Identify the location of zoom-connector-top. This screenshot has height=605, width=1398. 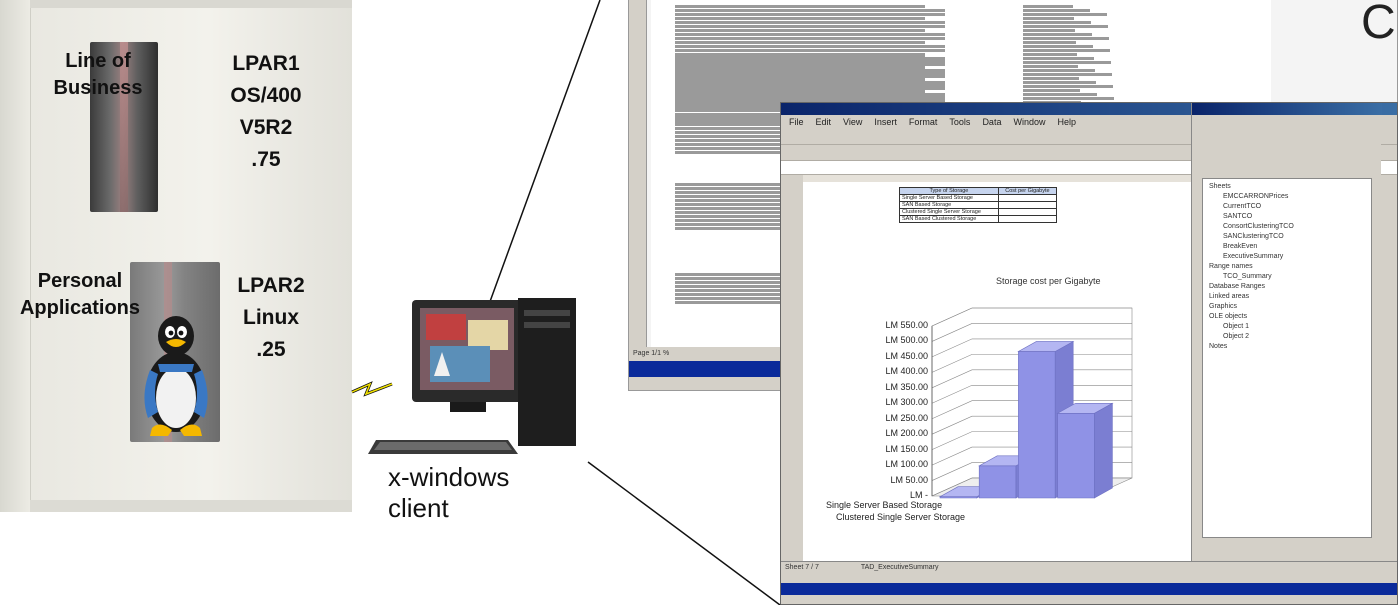
(542, 159).